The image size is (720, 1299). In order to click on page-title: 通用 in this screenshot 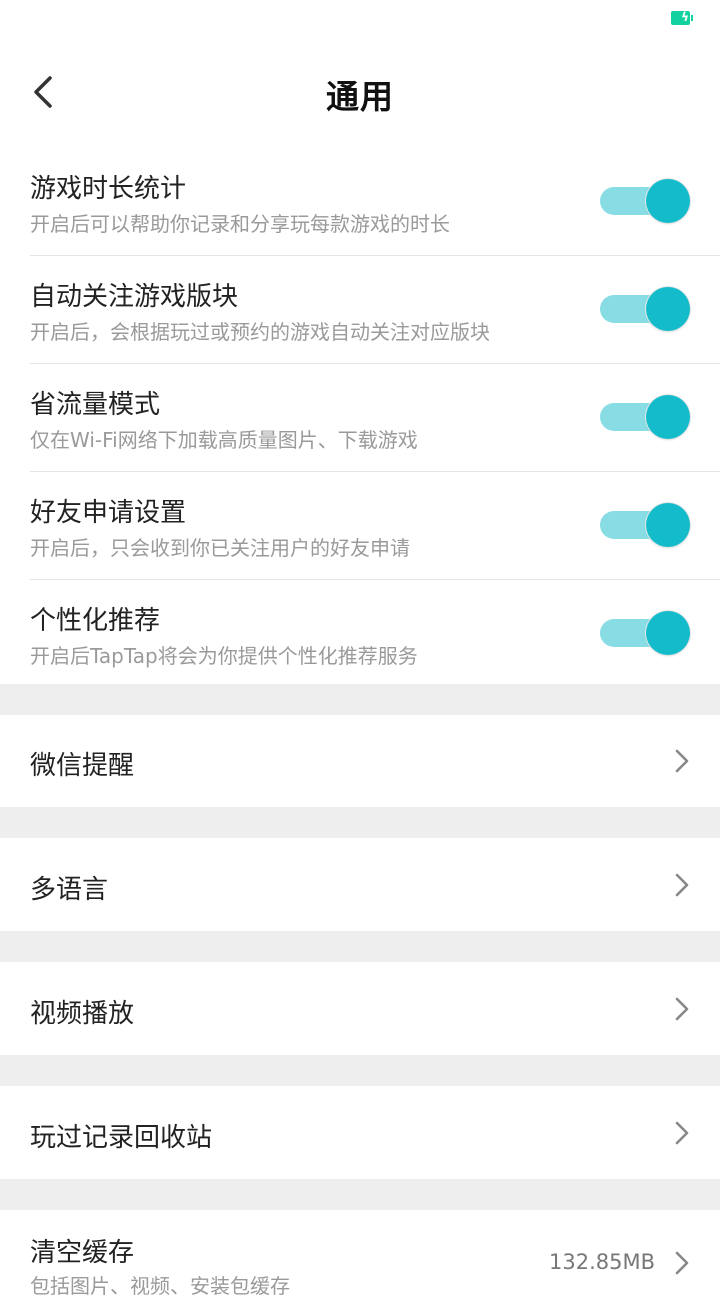, I will do `click(360, 96)`.